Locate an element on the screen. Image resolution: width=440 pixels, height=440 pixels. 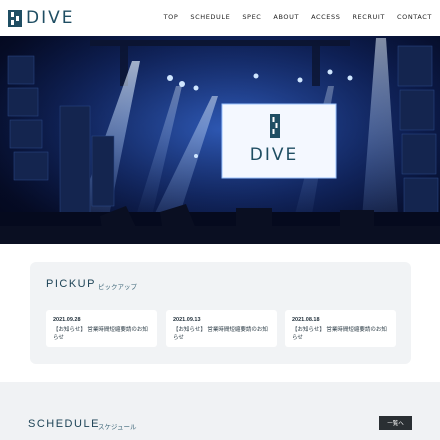
site-logo: DIVE is located at coordinates (41, 18).